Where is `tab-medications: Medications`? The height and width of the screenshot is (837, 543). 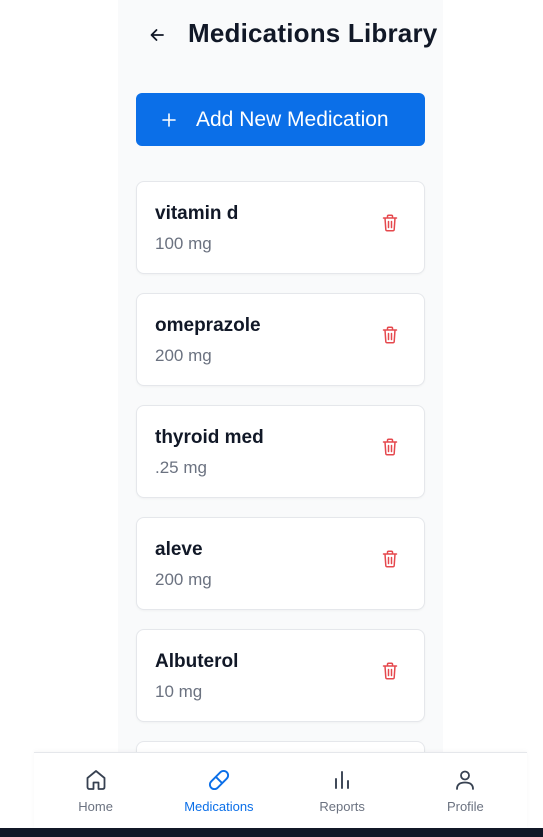 tab-medications: Medications is located at coordinates (218, 790).